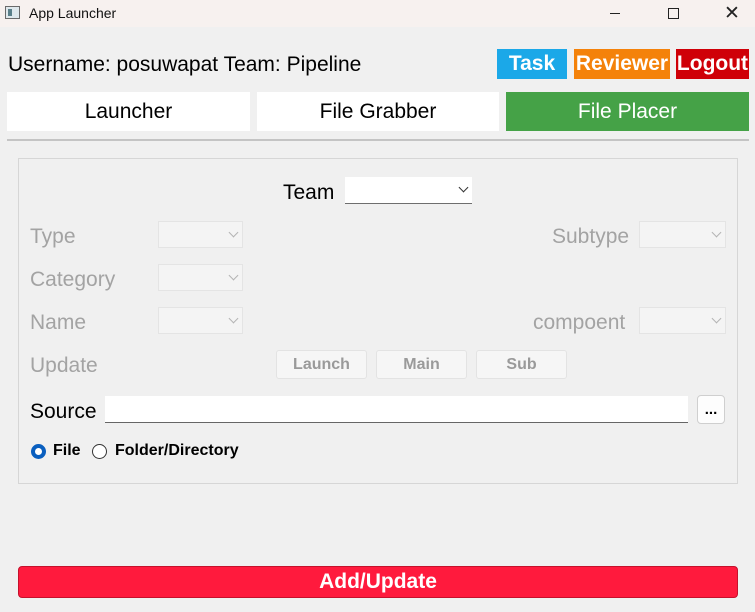 Image resolution: width=755 pixels, height=612 pixels. What do you see at coordinates (321, 364) in the screenshot?
I see `launch-button: Launch` at bounding box center [321, 364].